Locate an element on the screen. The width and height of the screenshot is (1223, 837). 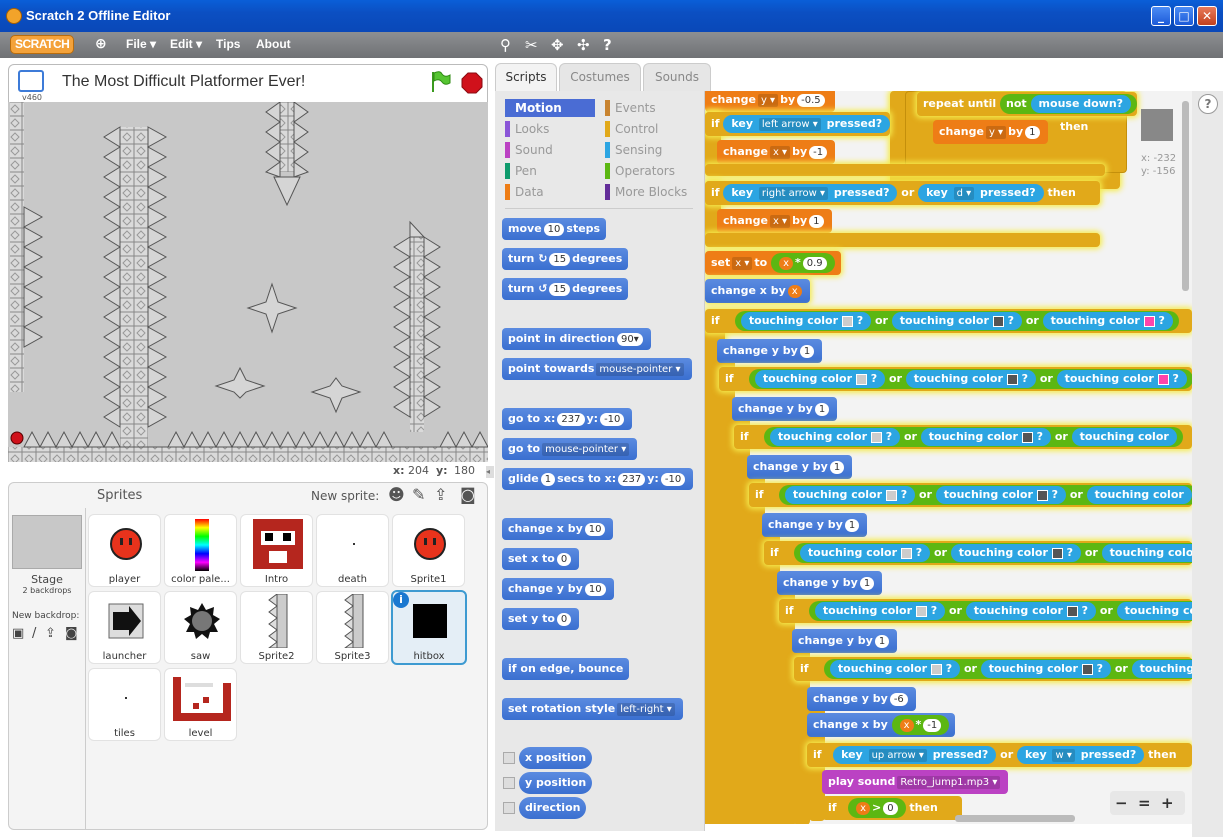
sprite-tile: Intro is located at coordinates (276, 550).